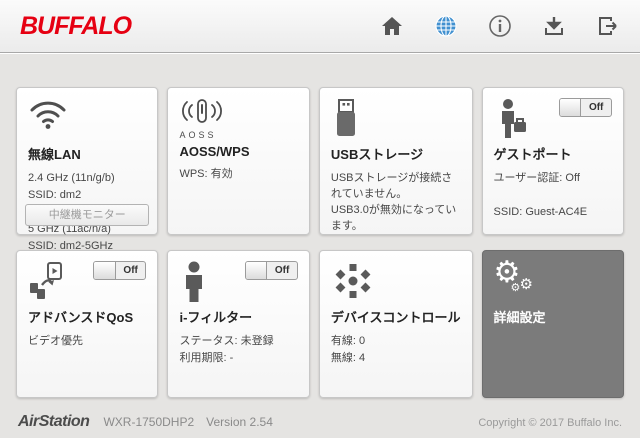 Image resolution: width=640 pixels, height=438 pixels. I want to click on devices-icon, so click(353, 281).